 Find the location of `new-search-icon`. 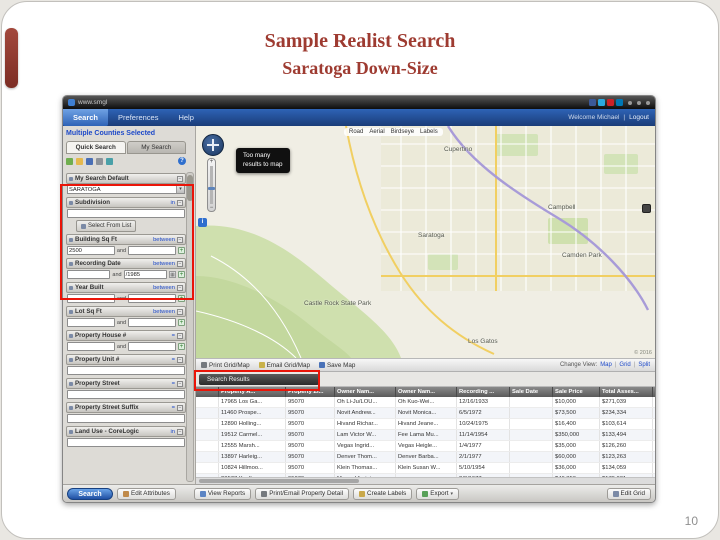

new-search-icon is located at coordinates (69, 161).